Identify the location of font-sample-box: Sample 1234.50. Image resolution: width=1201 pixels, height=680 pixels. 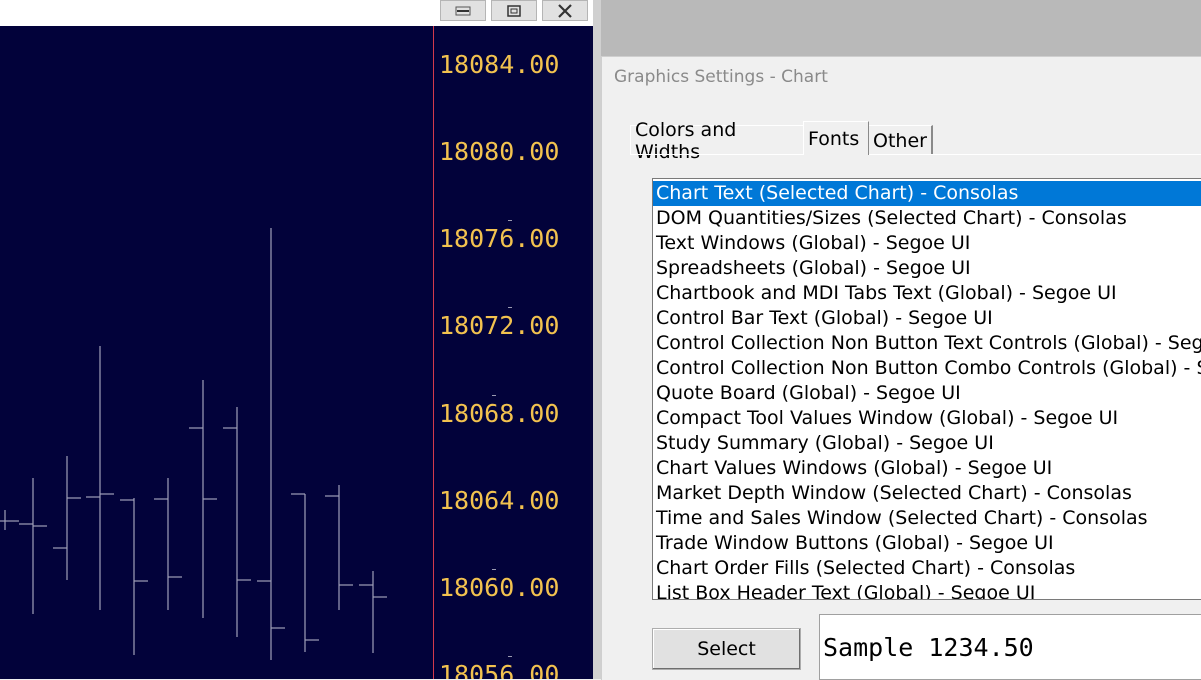
(1010, 647).